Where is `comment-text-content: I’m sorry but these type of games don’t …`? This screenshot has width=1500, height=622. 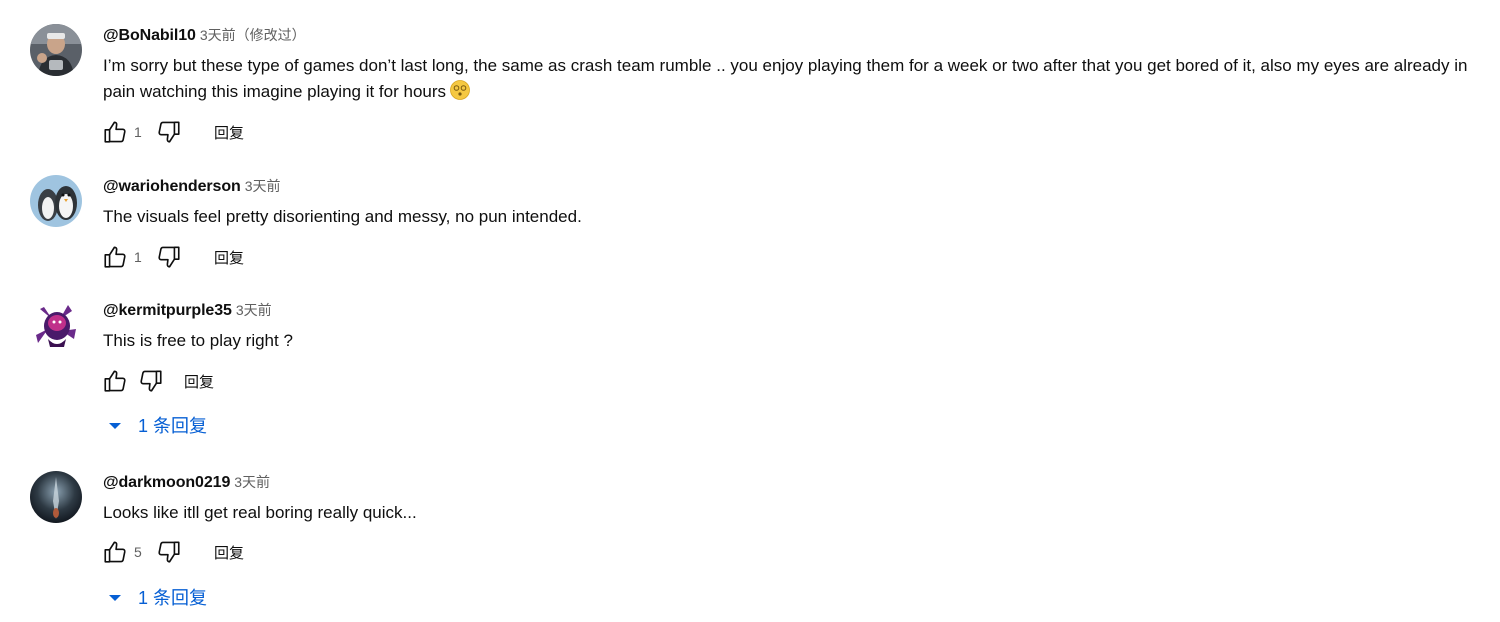 comment-text-content: I’m sorry but these type of games don’t … is located at coordinates (785, 78).